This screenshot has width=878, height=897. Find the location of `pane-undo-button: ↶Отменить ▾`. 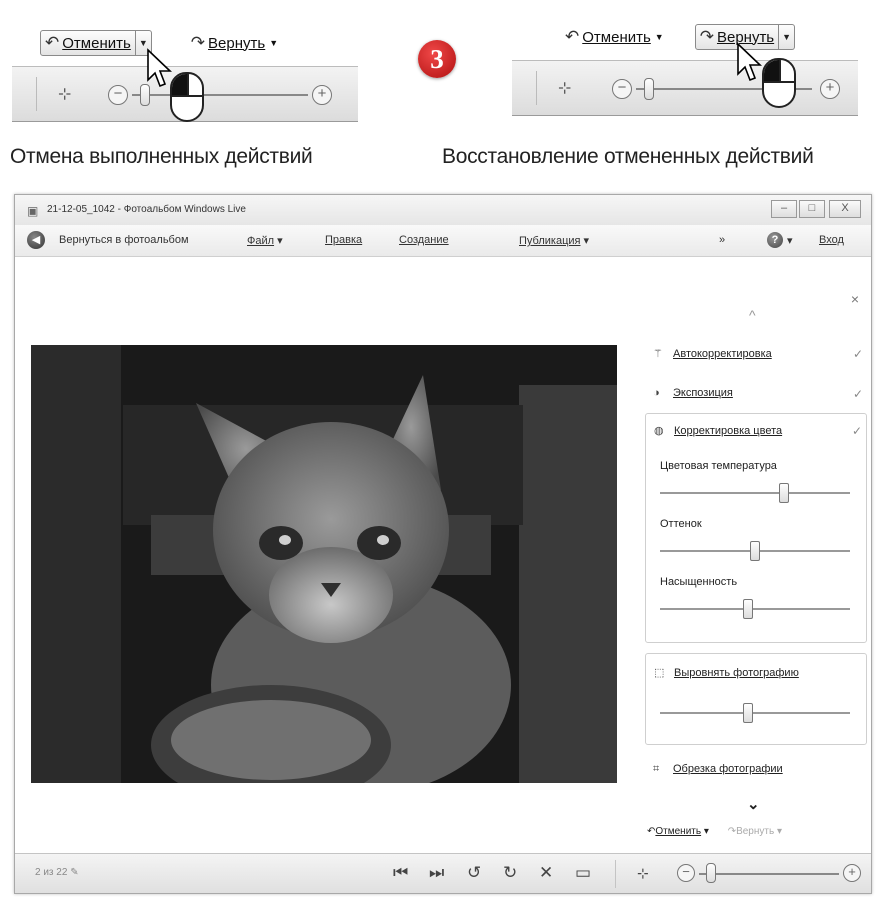

pane-undo-button: ↶Отменить ▾ is located at coordinates (678, 831).